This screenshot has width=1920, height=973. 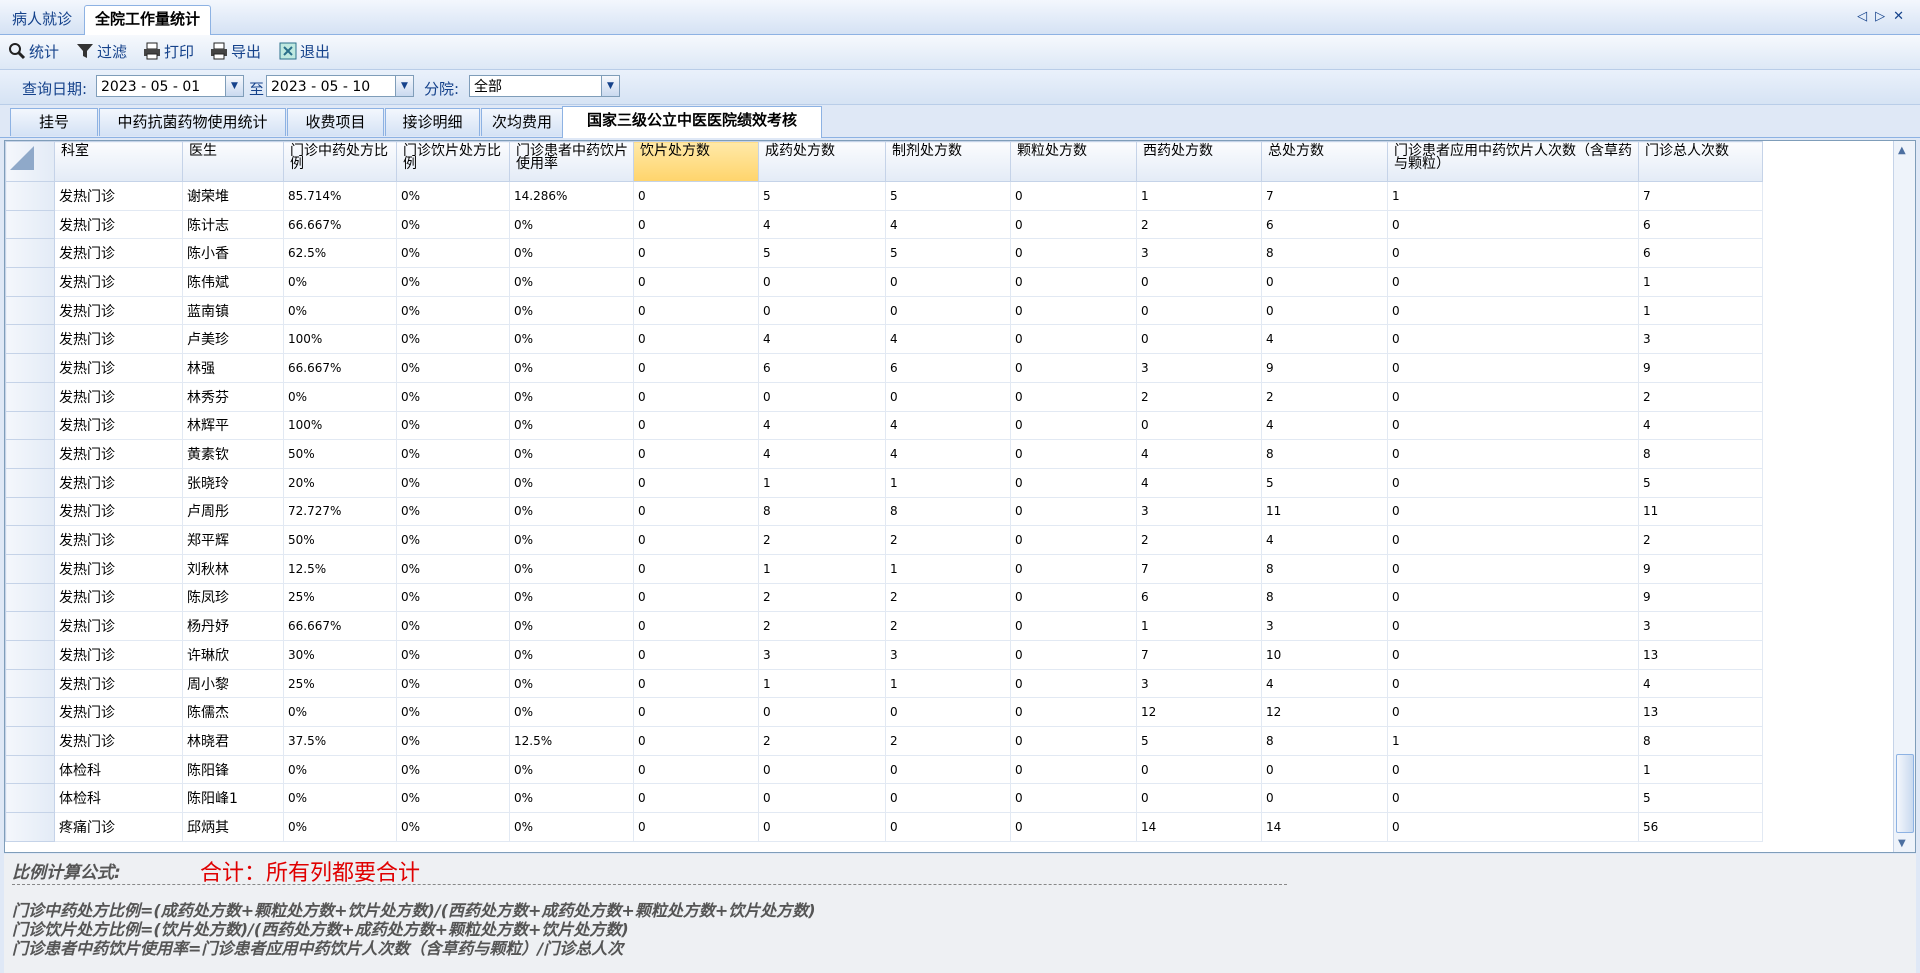 I want to click on table-cell: 林秀芬, so click(x=233, y=396).